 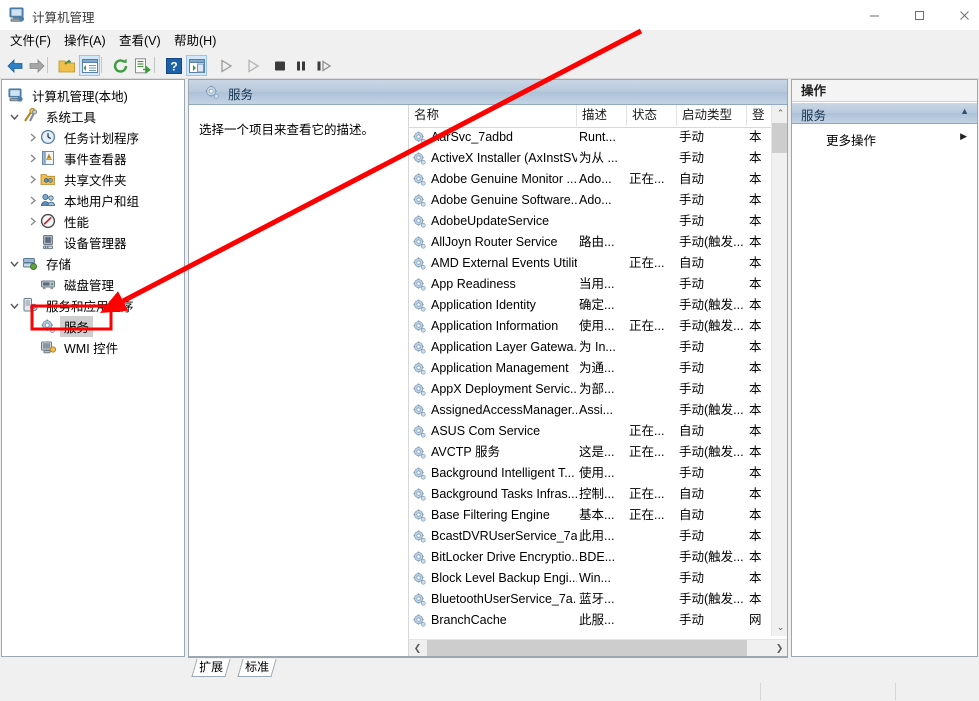 What do you see at coordinates (493, 115) in the screenshot?
I see `column-header-name: 名称` at bounding box center [493, 115].